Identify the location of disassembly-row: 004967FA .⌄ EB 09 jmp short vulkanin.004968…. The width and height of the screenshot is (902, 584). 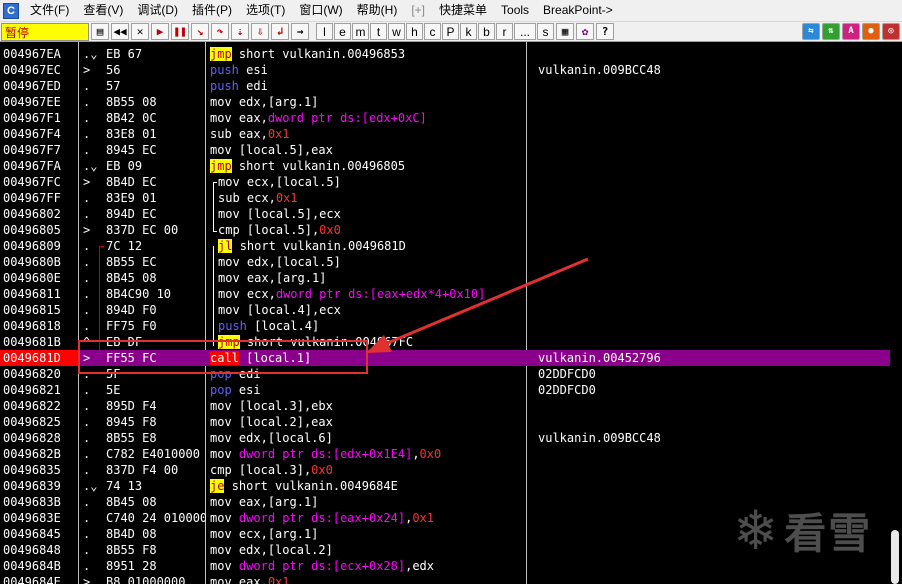
(445, 166).